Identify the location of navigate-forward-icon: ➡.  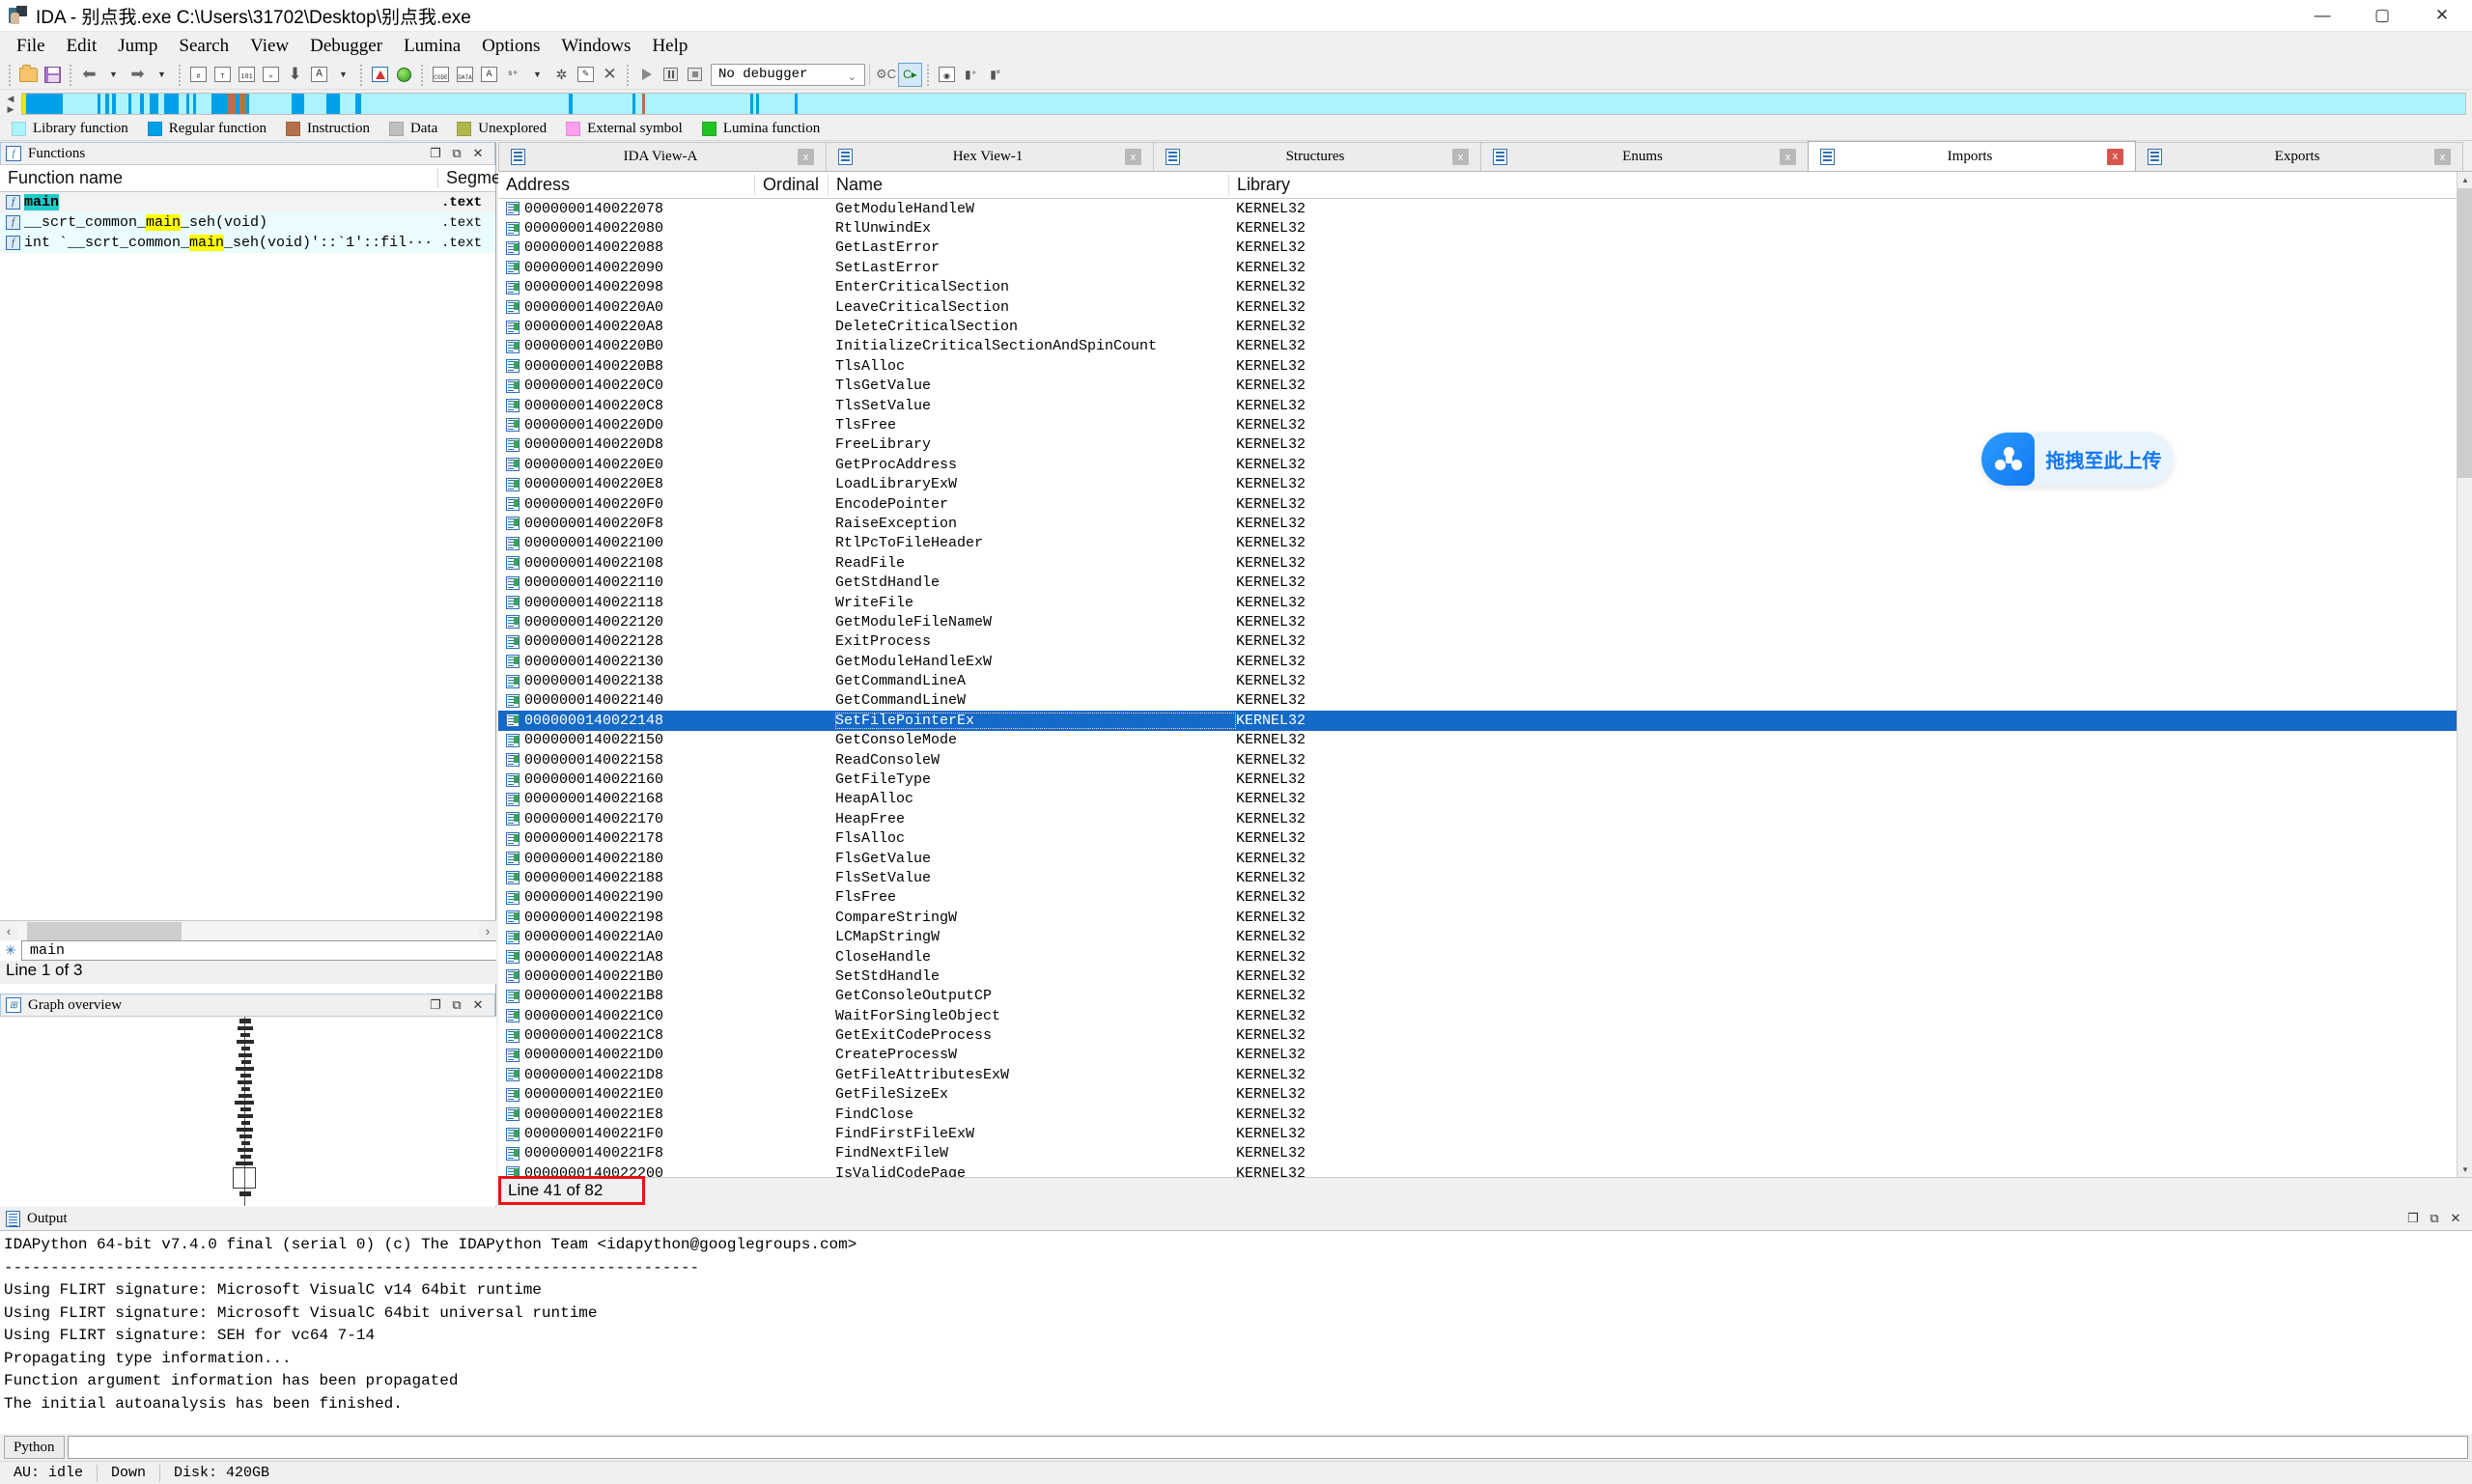
(138, 75).